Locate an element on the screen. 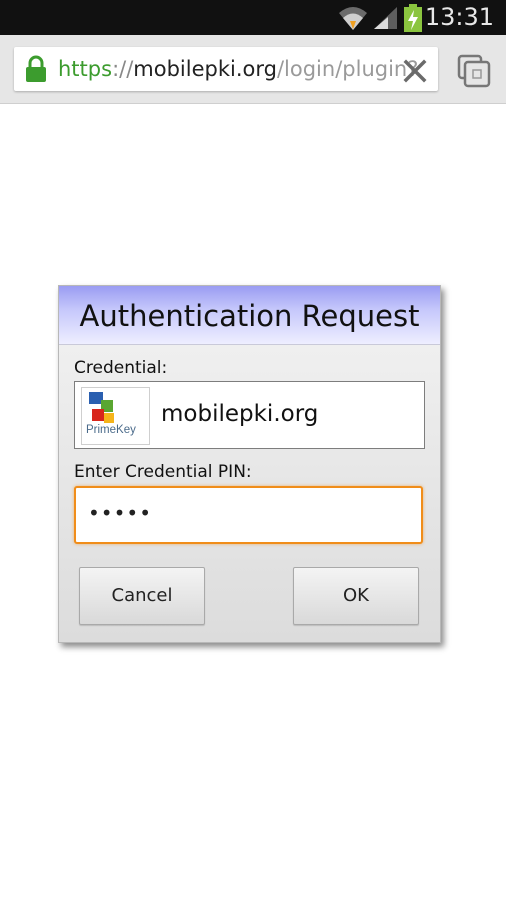 The height and width of the screenshot is (900, 506). dialog-header: Authentication Request is located at coordinates (249, 315).